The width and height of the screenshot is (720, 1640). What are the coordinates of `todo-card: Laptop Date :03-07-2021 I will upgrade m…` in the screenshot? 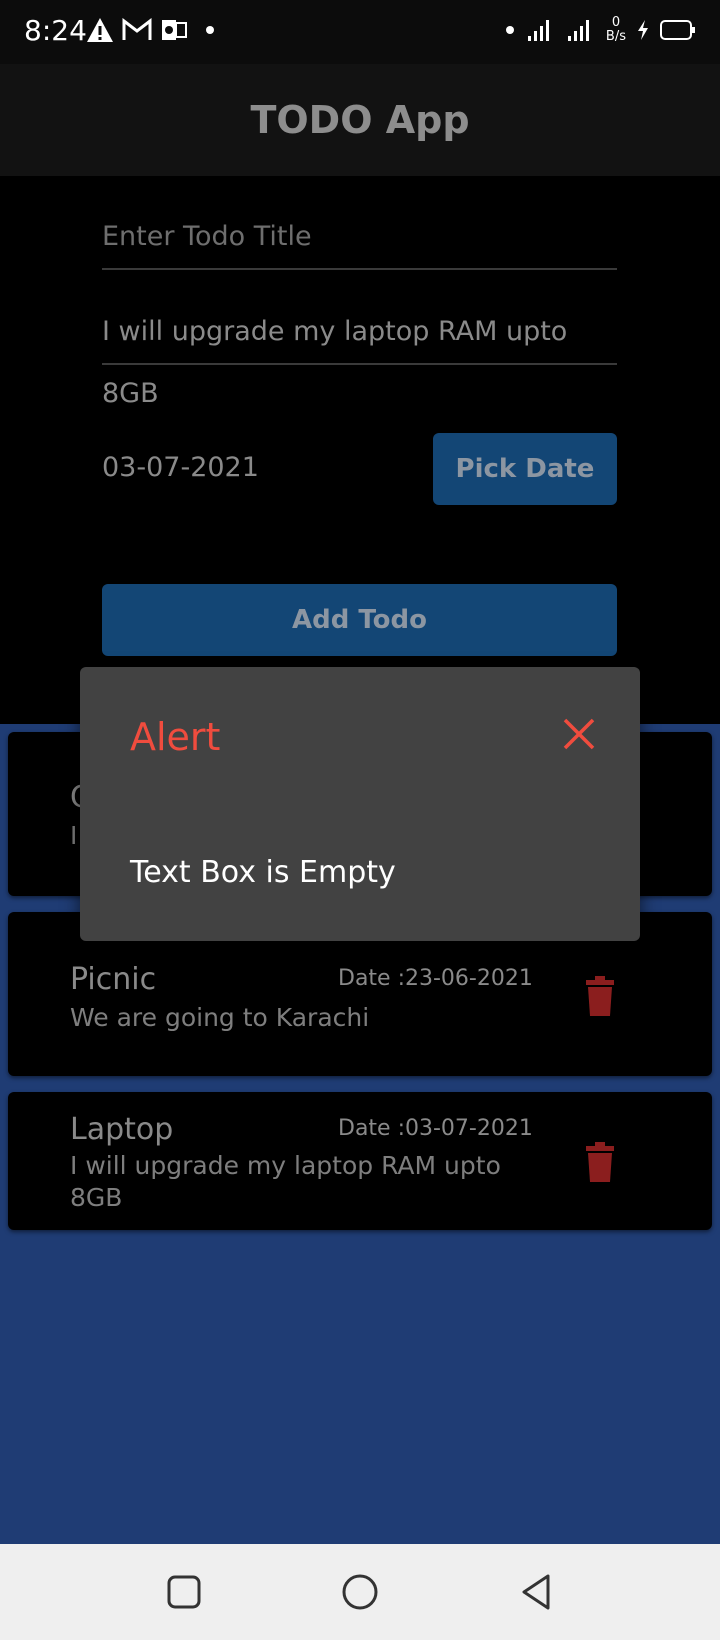 It's located at (360, 1161).